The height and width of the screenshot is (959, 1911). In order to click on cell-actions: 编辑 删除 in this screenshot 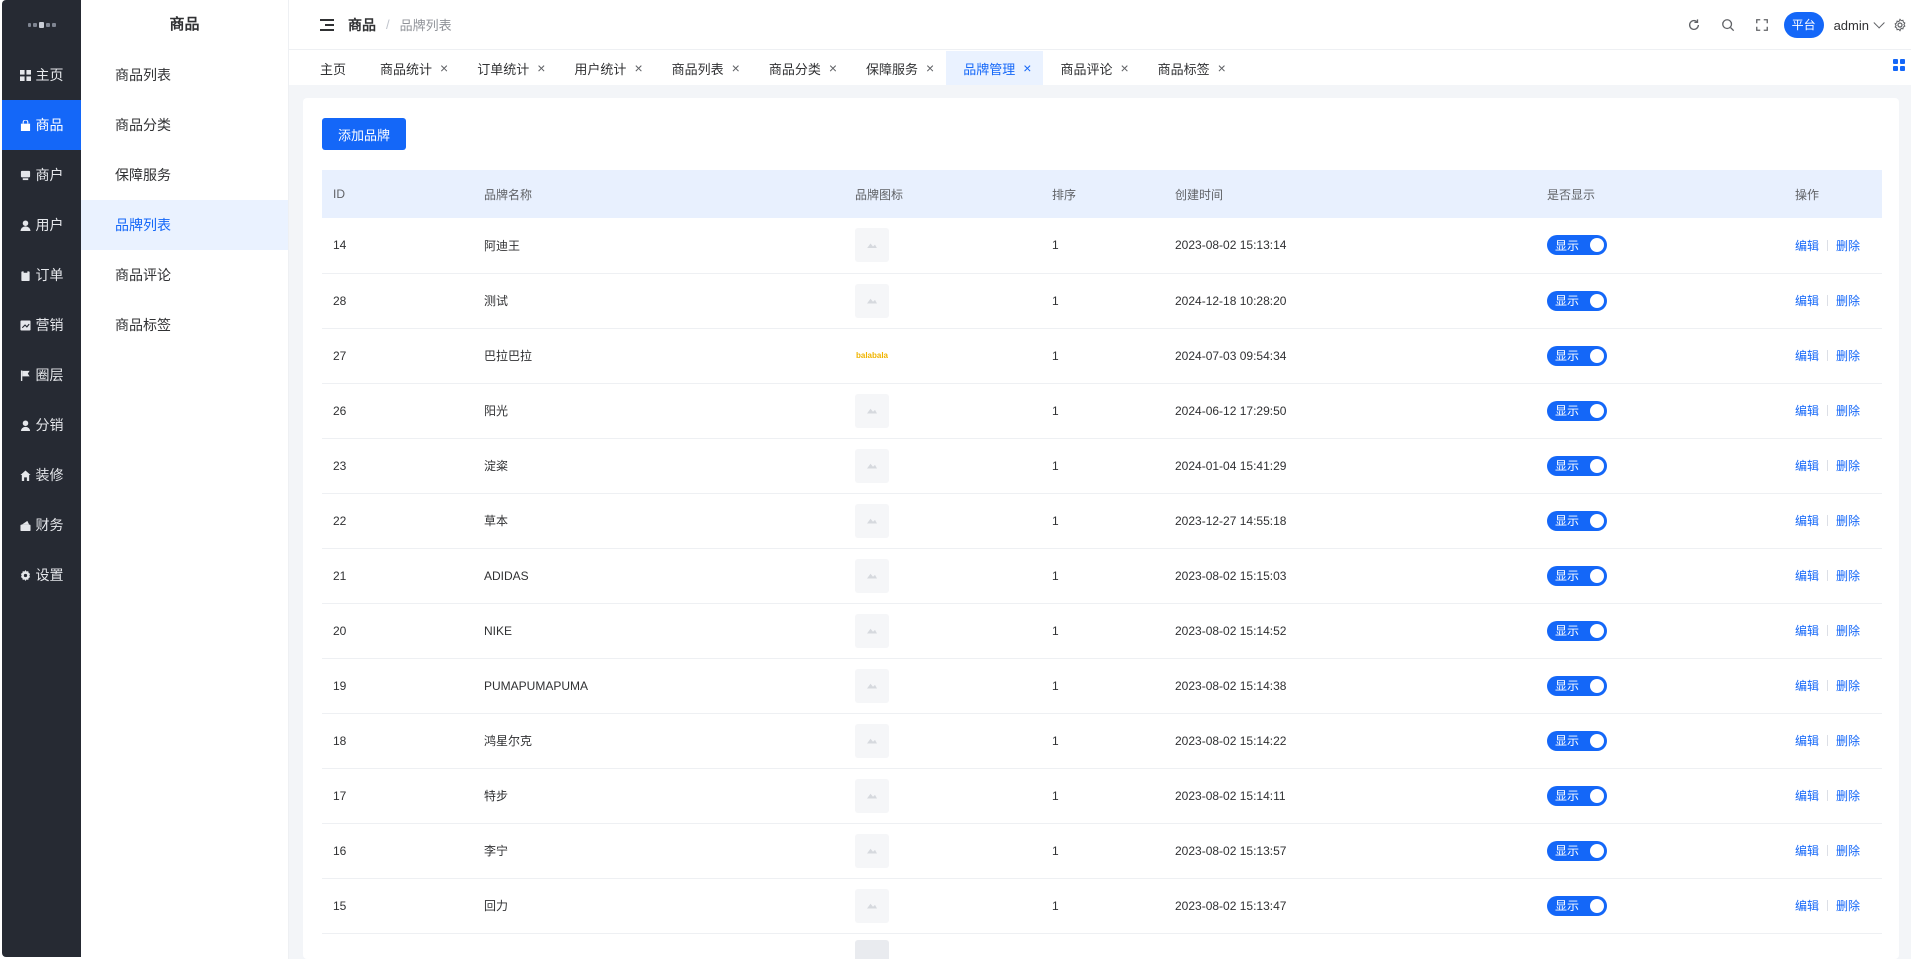, I will do `click(1833, 410)`.